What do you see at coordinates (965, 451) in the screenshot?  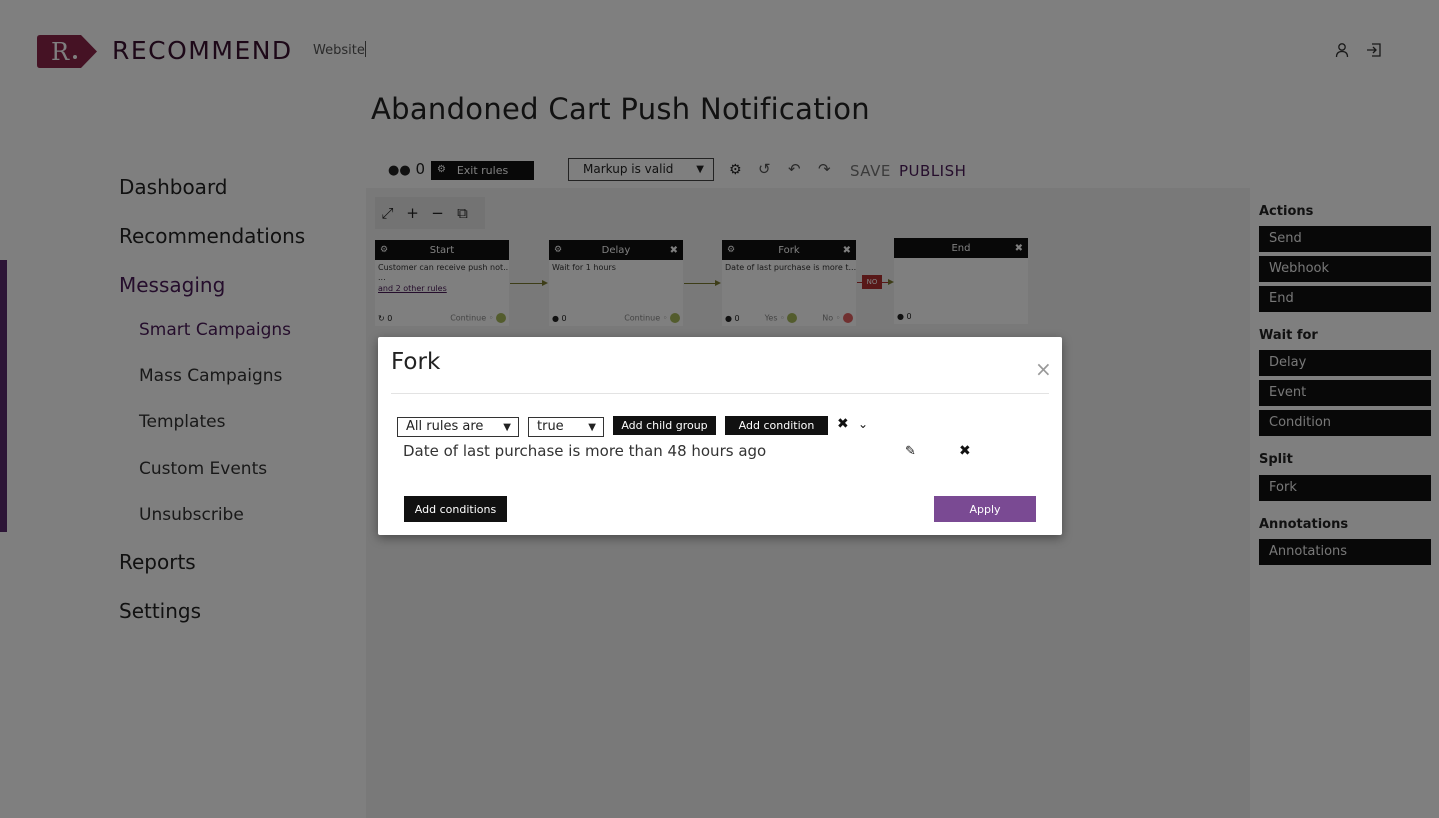 I see `delete-condition-icon: ✖` at bounding box center [965, 451].